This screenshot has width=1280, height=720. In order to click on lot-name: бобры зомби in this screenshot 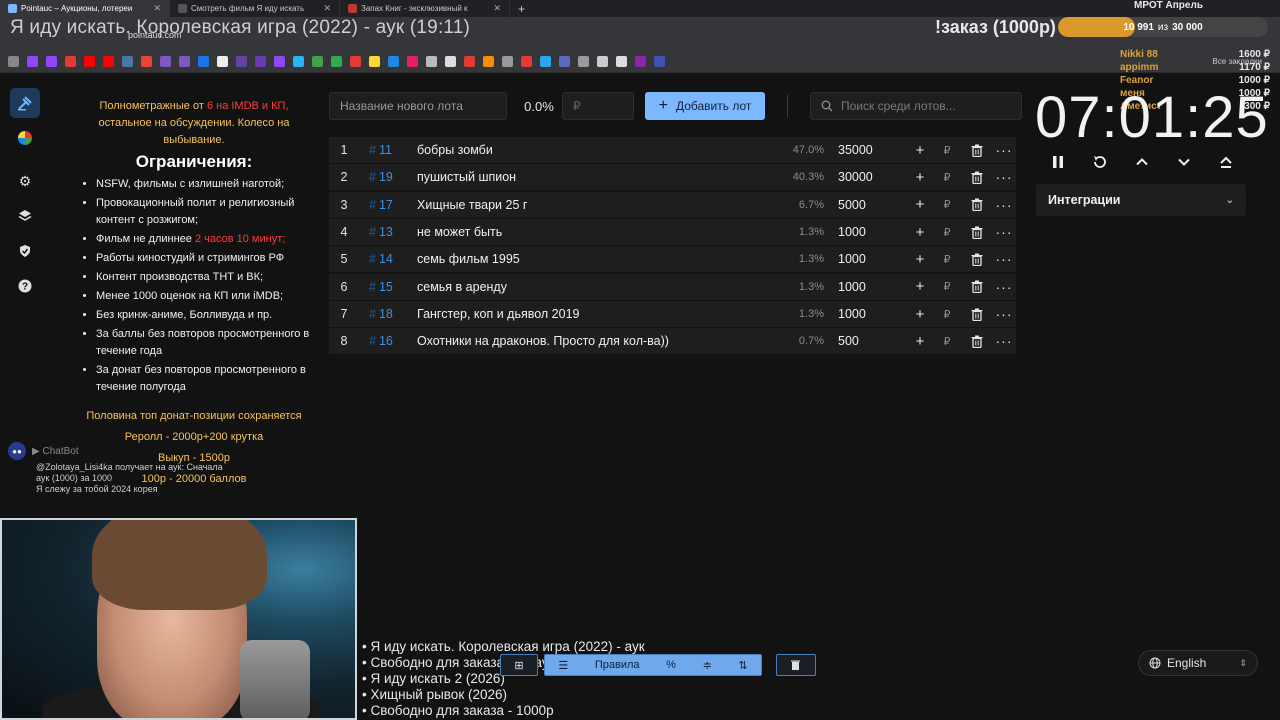, I will do `click(600, 150)`.